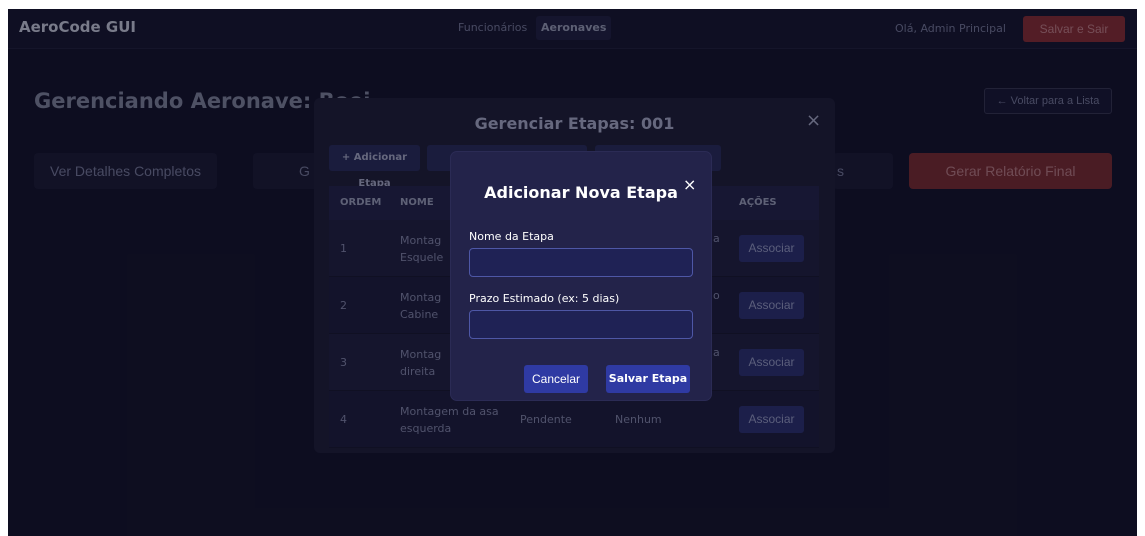 This screenshot has height=536, width=1145. What do you see at coordinates (689, 184) in the screenshot?
I see `close-icon: ×` at bounding box center [689, 184].